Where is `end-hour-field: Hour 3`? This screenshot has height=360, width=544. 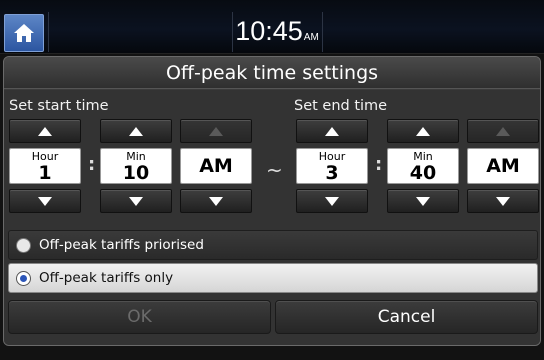 end-hour-field: Hour 3 is located at coordinates (332, 166).